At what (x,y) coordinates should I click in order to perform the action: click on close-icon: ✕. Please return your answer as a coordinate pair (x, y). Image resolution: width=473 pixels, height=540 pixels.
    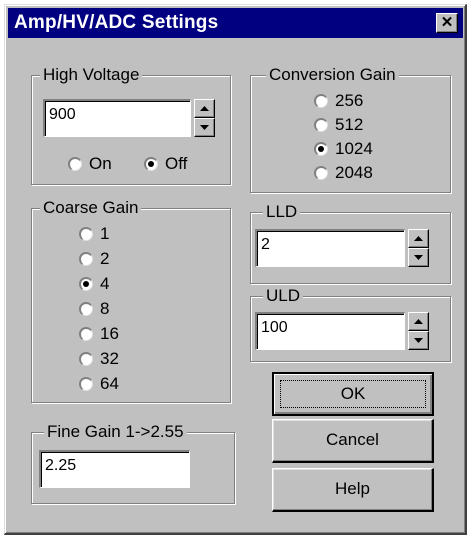
    Looking at the image, I should click on (447, 22).